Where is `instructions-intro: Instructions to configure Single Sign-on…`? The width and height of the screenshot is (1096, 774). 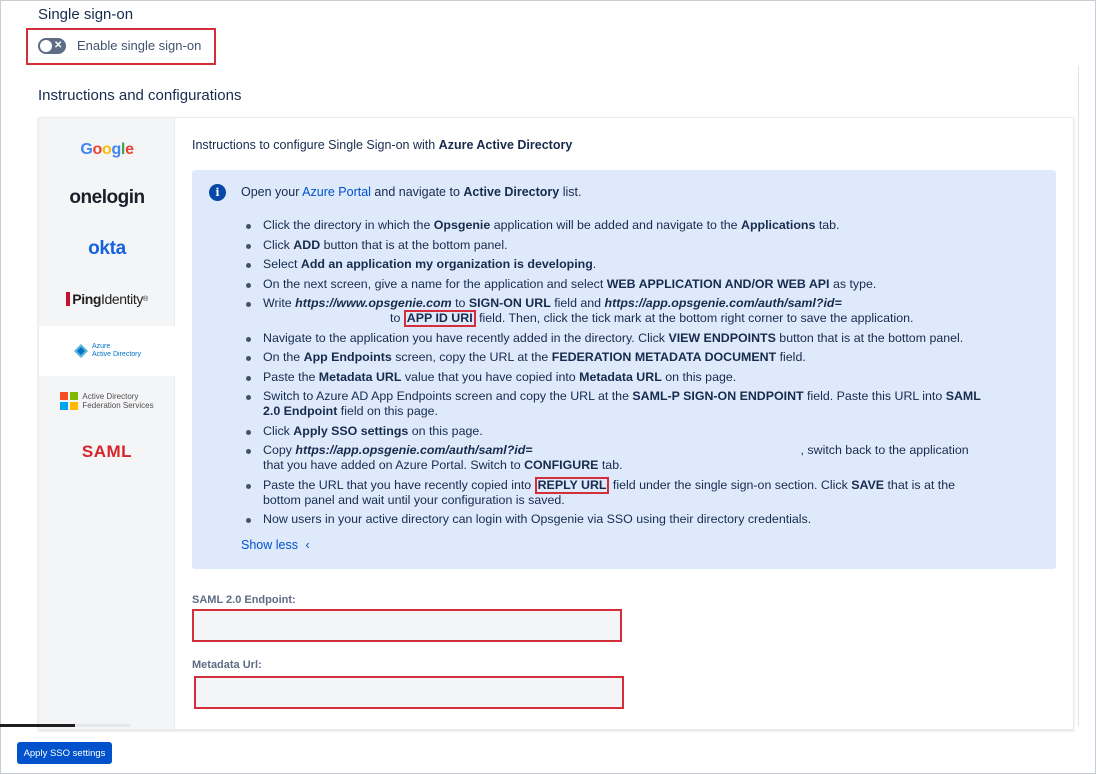
instructions-intro: Instructions to configure Single Sign-on… is located at coordinates (382, 145).